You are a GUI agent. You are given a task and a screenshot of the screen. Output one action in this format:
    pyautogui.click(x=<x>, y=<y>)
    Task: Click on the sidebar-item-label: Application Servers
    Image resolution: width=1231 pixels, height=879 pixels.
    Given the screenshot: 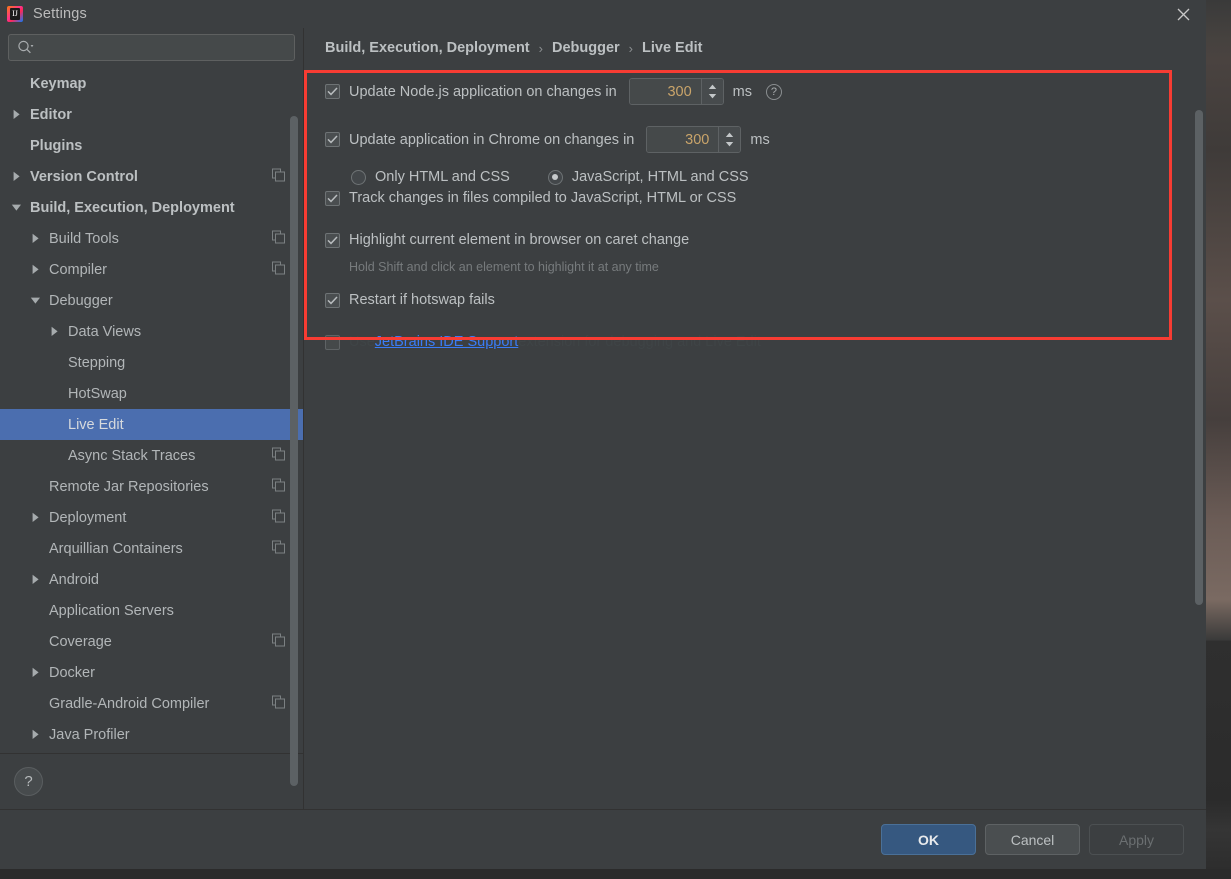 What is the action you would take?
    pyautogui.click(x=111, y=610)
    